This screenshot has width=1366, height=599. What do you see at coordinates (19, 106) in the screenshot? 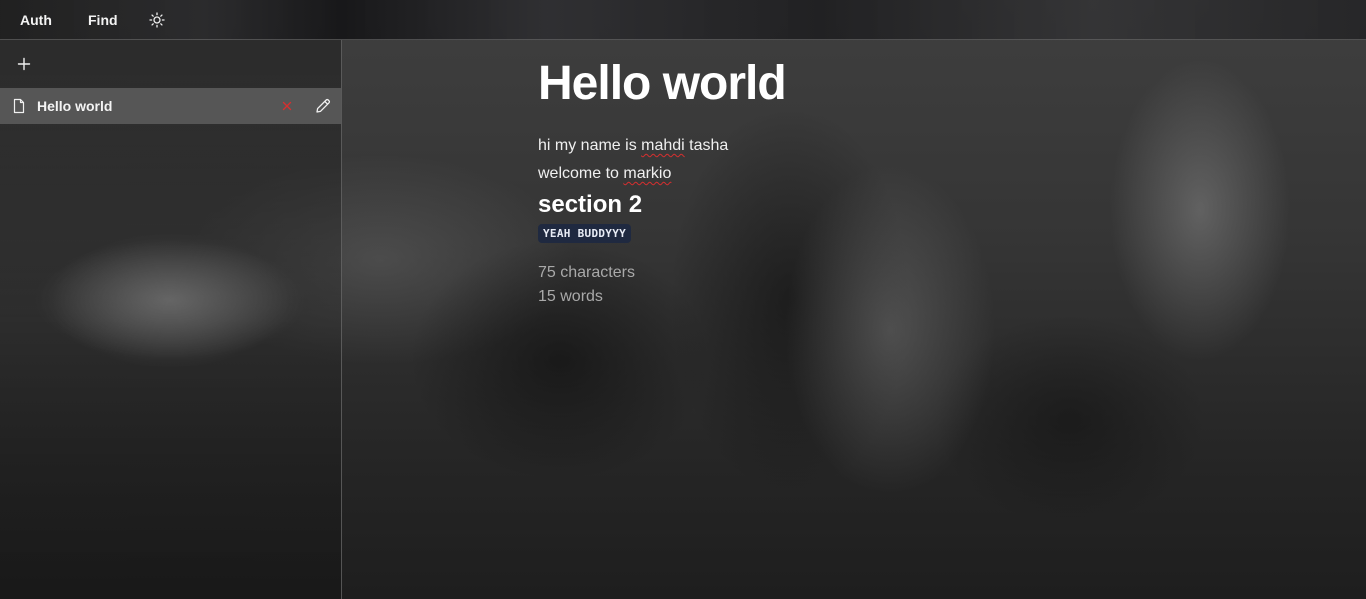
I see `document-icon` at bounding box center [19, 106].